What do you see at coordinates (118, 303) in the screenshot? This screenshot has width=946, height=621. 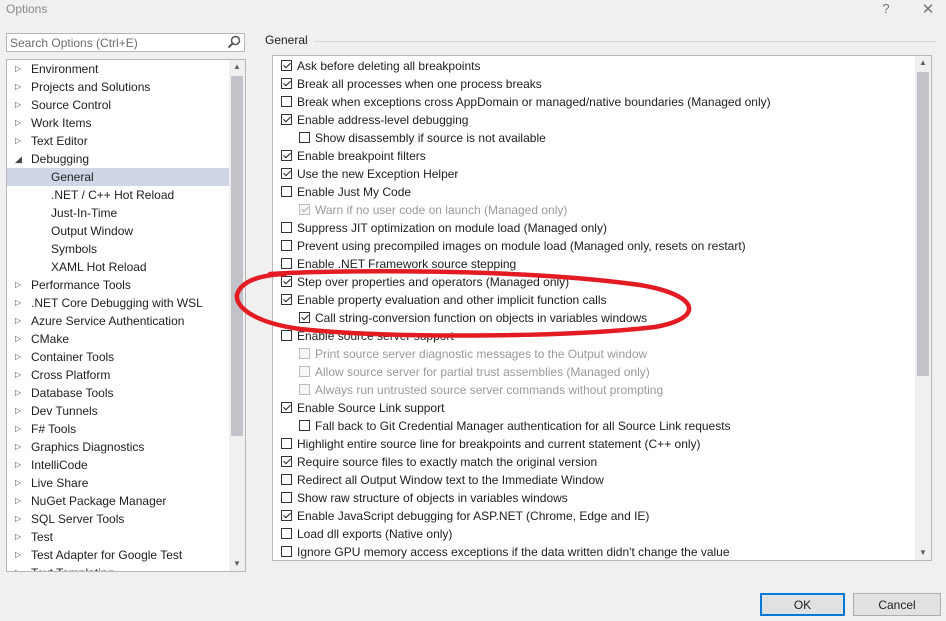 I see `tree-item: ▷ .NET Core Debugging with WSL` at bounding box center [118, 303].